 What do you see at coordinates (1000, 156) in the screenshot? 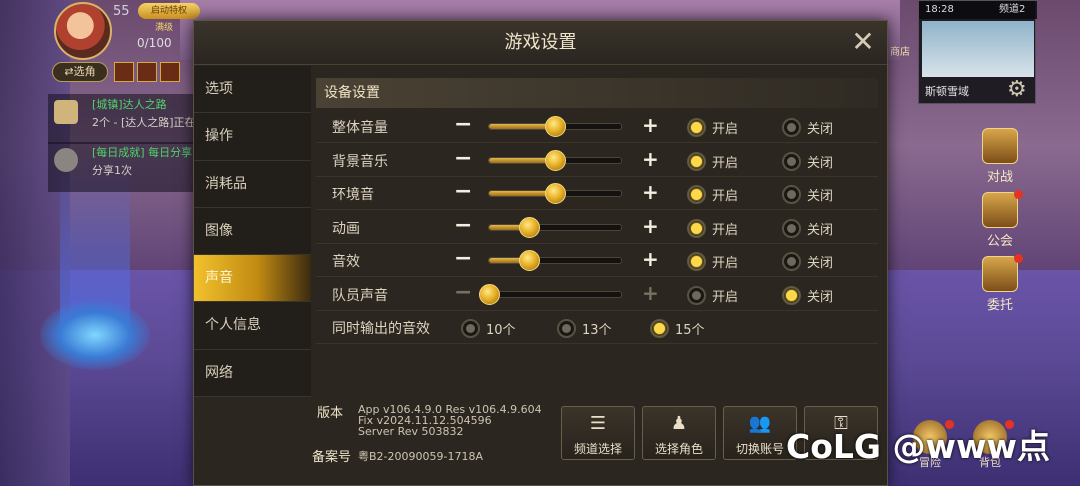
I see `pvp-button: 对战` at bounding box center [1000, 156].